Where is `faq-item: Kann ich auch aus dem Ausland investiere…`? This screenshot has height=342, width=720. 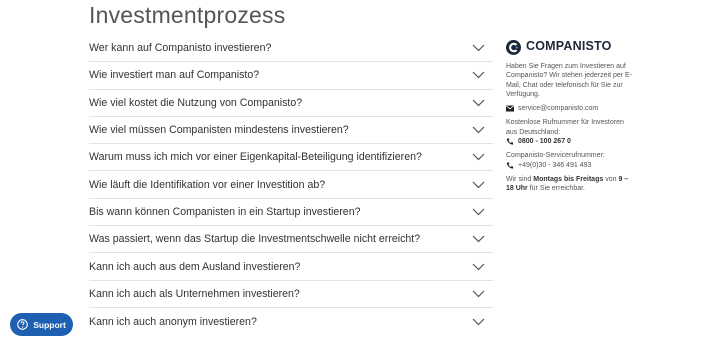
faq-item: Kann ich auch aus dem Ausland investiere… is located at coordinates (291, 267).